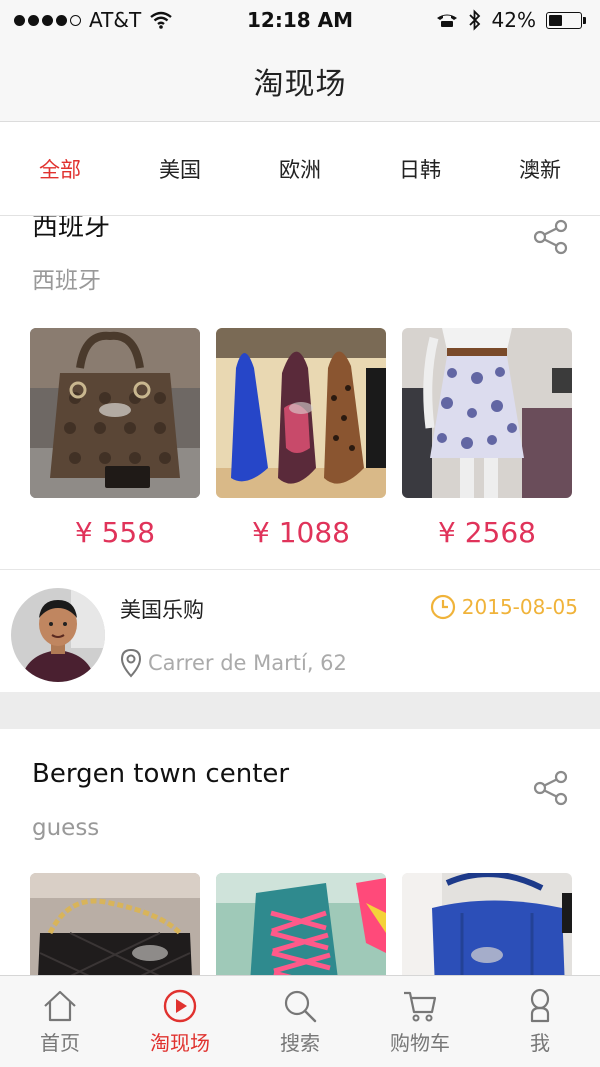 The image size is (600, 1067). What do you see at coordinates (540, 1005) in the screenshot?
I see `user-icon` at bounding box center [540, 1005].